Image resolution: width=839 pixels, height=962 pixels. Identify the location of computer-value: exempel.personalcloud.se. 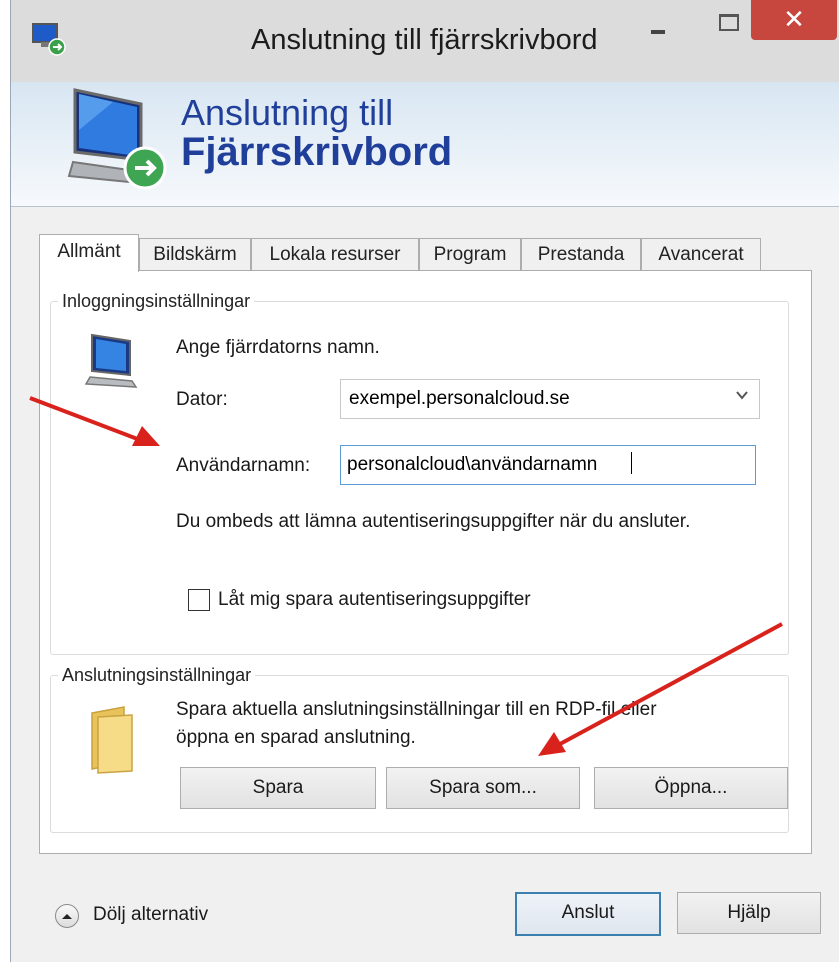
(459, 398).